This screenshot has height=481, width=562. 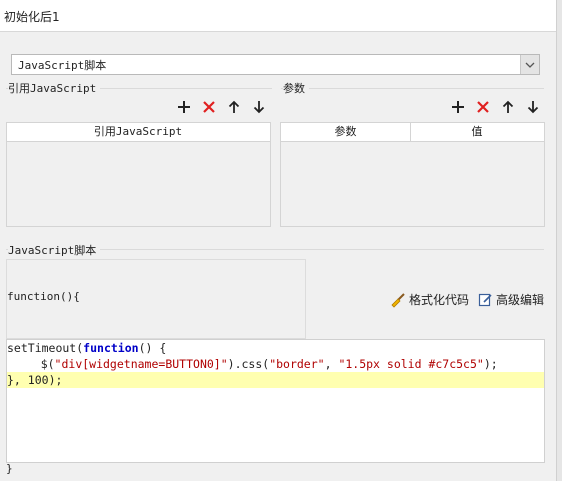 I want to click on code-line-3: }, 100);, so click(x=275, y=380).